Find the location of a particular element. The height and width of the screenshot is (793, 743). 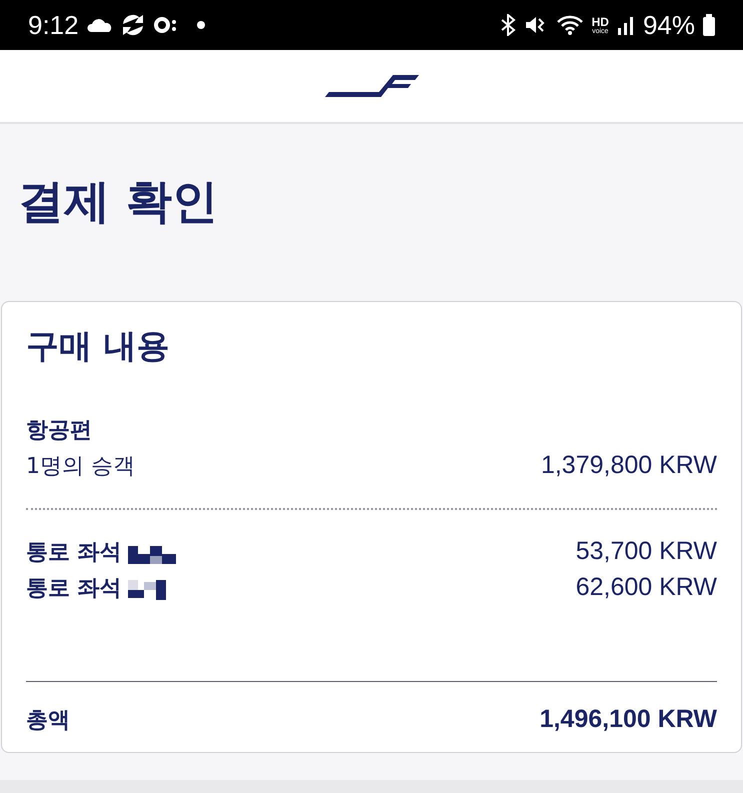

battery-percent: 94% is located at coordinates (668, 25).